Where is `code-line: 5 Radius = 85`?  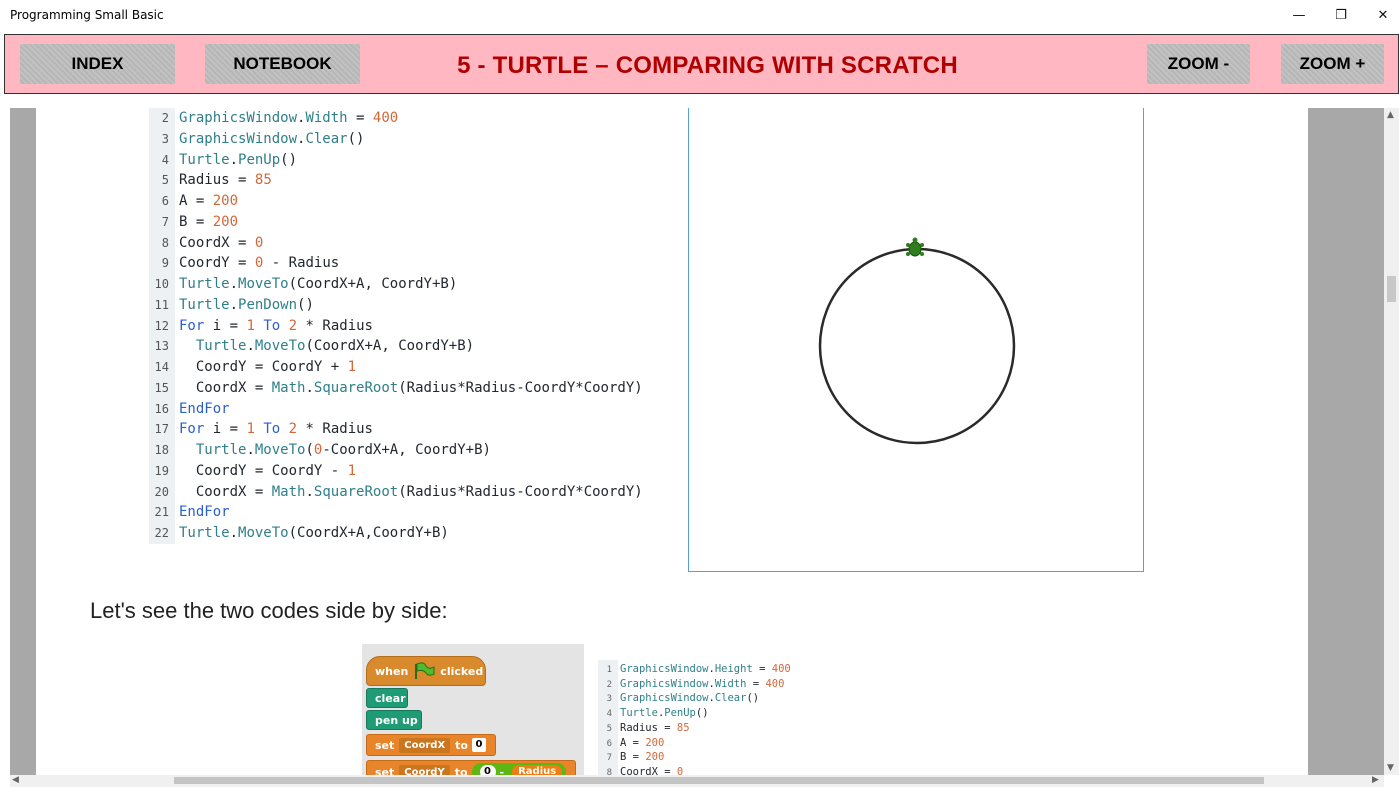
code-line: 5 Radius = 85 is located at coordinates (210, 180).